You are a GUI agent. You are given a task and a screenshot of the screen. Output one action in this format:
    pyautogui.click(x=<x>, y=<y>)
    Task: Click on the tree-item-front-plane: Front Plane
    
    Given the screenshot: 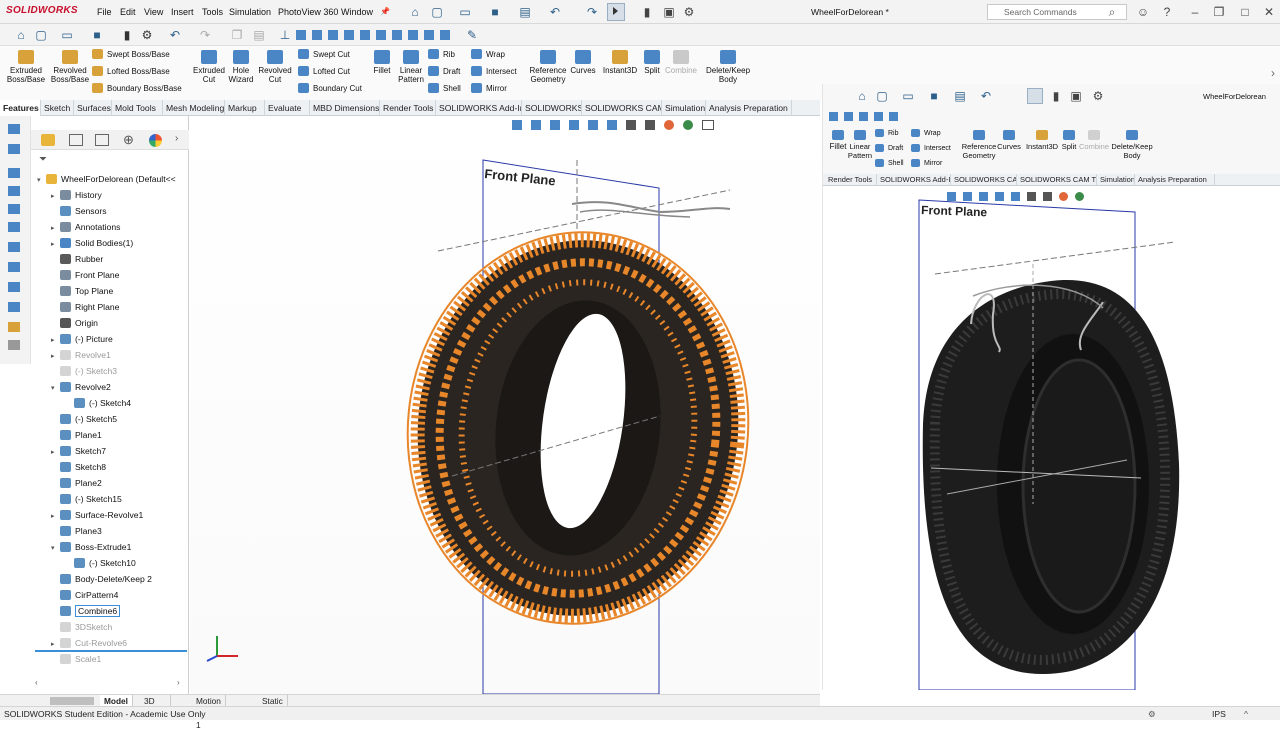 What is the action you would take?
    pyautogui.click(x=113, y=275)
    